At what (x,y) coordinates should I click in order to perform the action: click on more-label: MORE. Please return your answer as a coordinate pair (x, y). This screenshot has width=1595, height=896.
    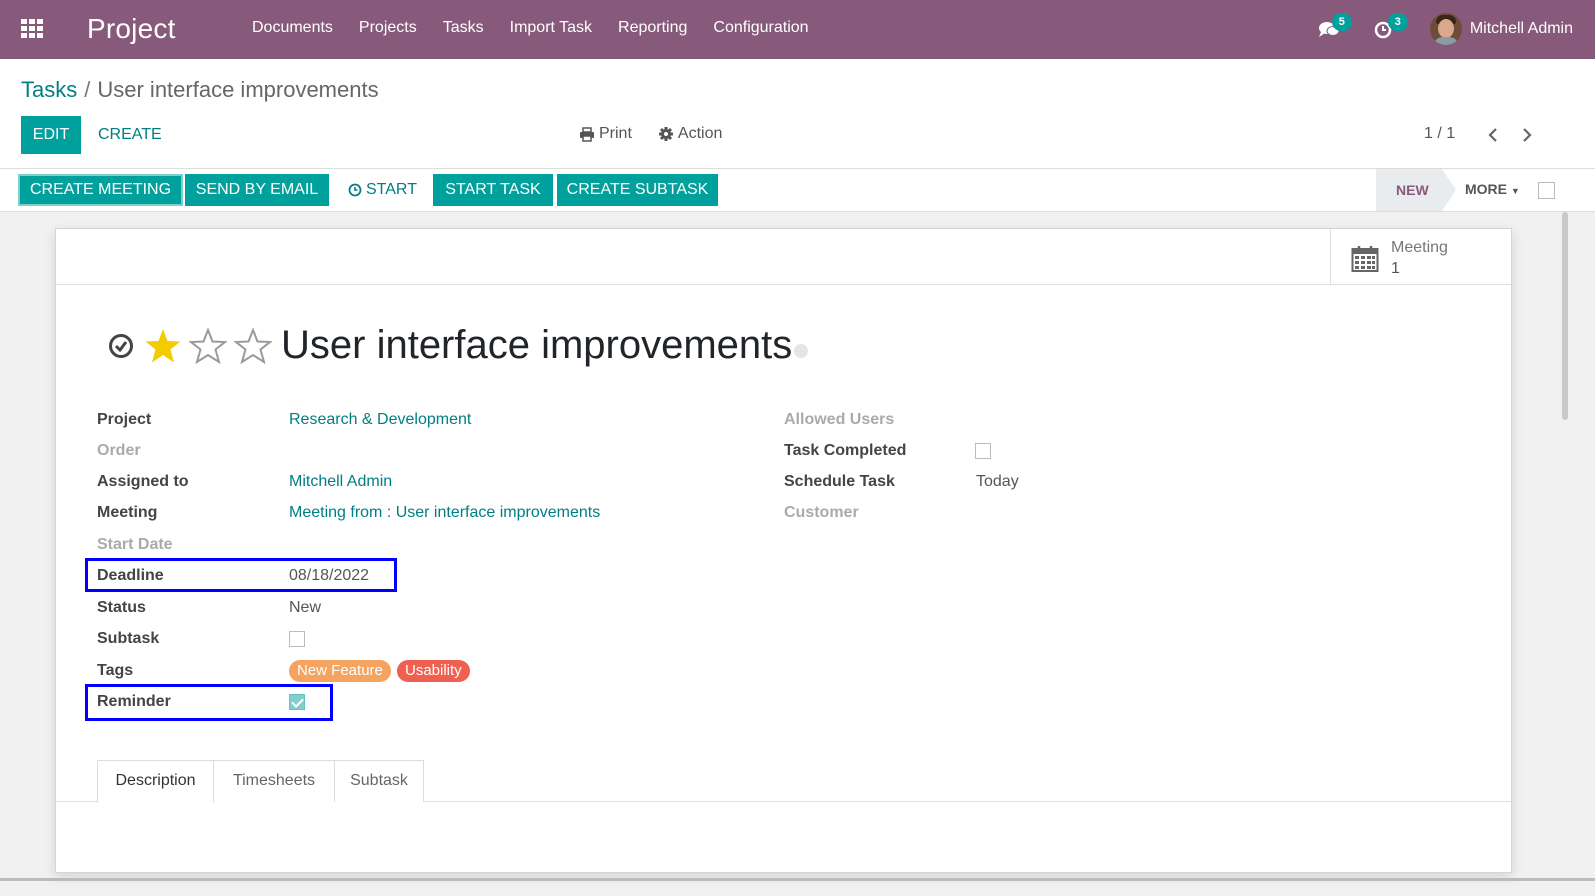
    Looking at the image, I should click on (1486, 189).